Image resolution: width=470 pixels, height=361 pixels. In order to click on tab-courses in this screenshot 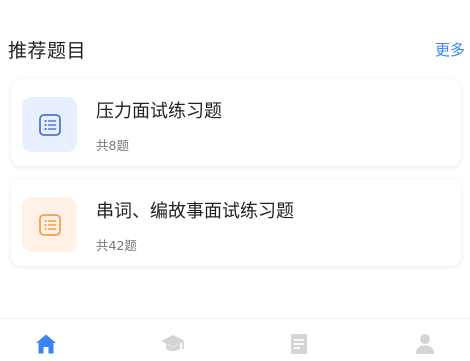, I will do `click(173, 344)`.